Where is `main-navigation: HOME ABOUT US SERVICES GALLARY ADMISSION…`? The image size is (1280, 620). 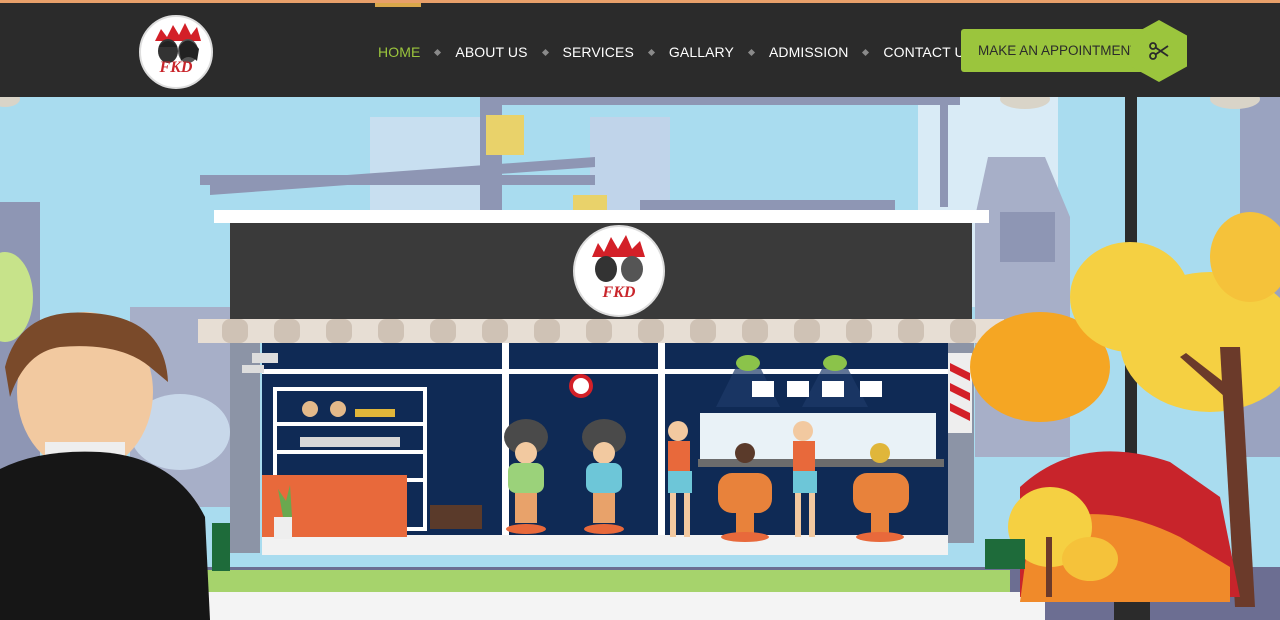 main-navigation: HOME ABOUT US SERVICES GALLARY ADMISSION… is located at coordinates (676, 52).